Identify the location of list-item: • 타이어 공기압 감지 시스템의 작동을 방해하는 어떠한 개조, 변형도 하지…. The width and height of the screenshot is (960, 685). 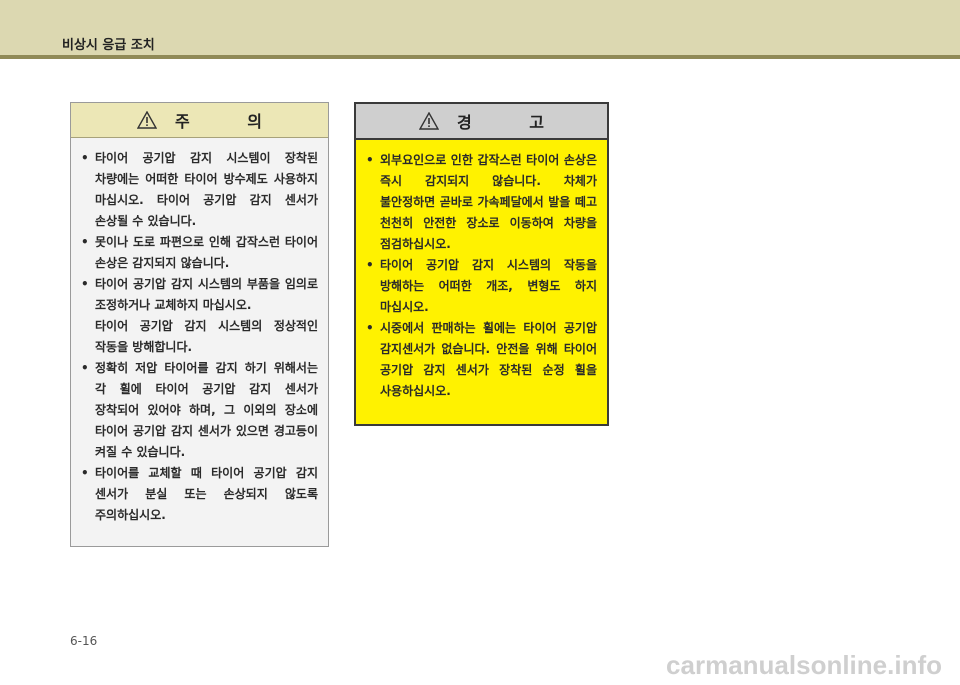
(481, 286).